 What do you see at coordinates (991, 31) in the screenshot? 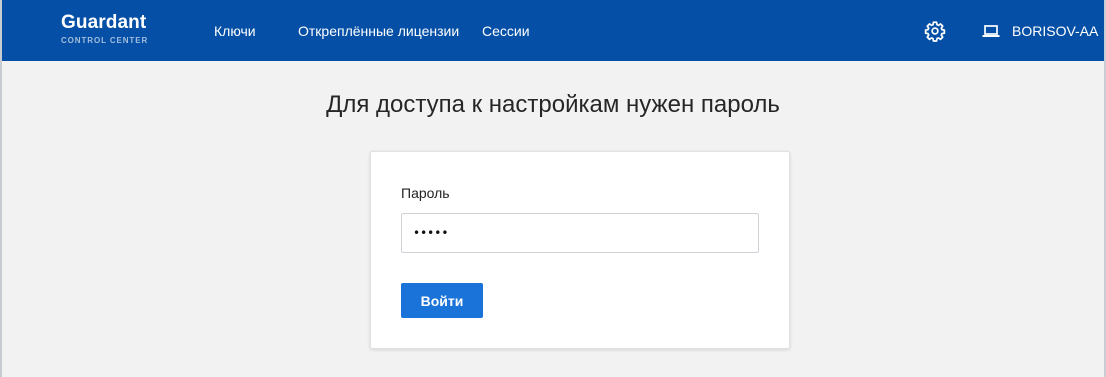
I see `laptop-icon` at bounding box center [991, 31].